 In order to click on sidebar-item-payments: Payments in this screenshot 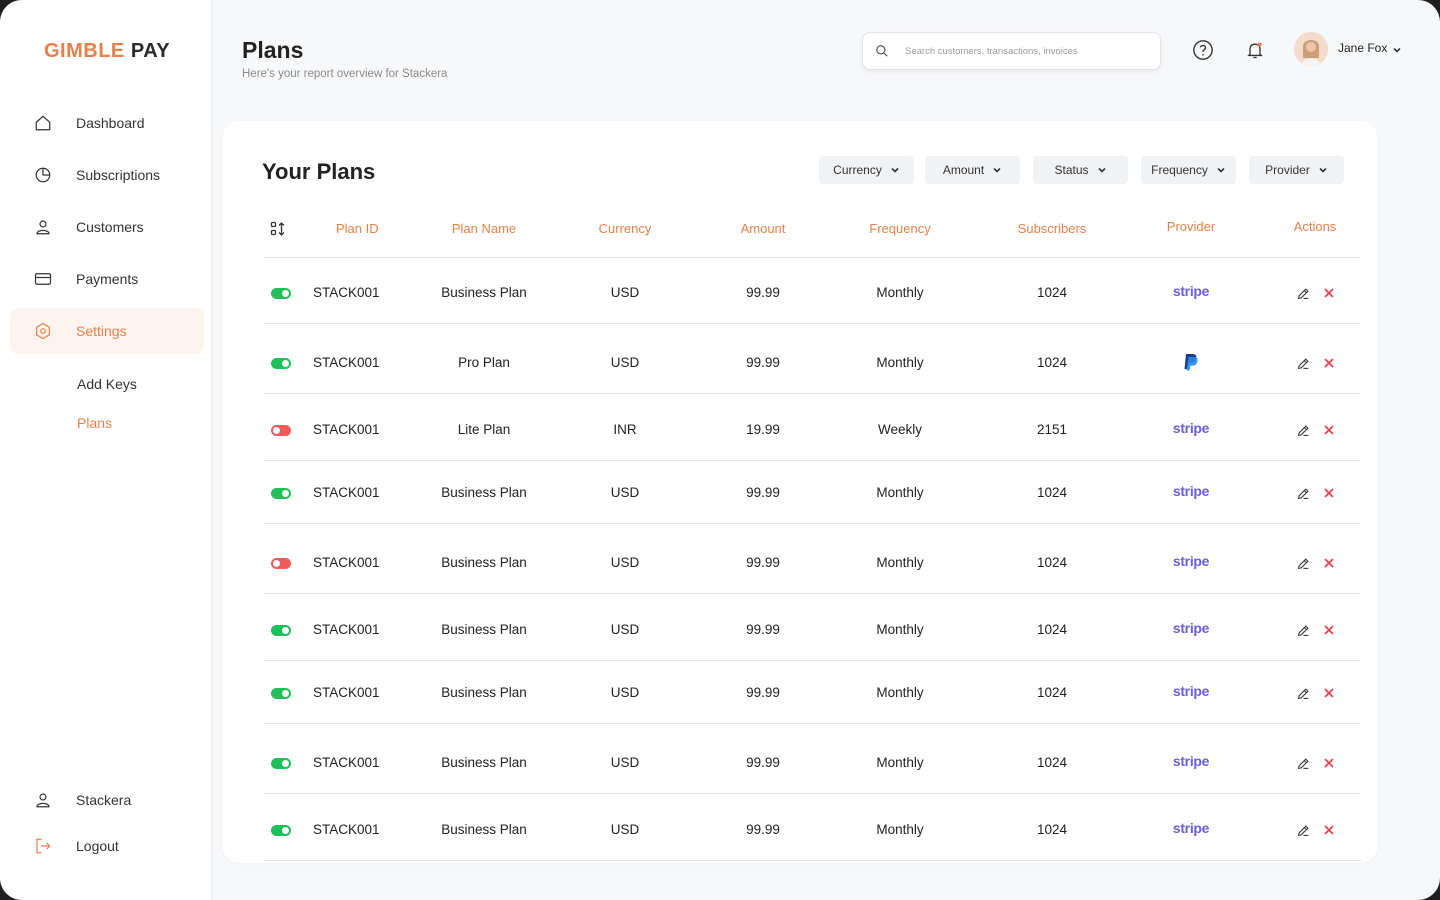, I will do `click(107, 279)`.